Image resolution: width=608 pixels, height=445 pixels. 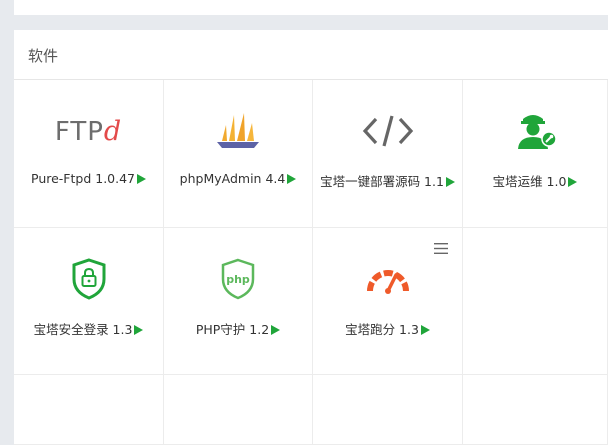 I want to click on svg-text: php, so click(x=238, y=279).